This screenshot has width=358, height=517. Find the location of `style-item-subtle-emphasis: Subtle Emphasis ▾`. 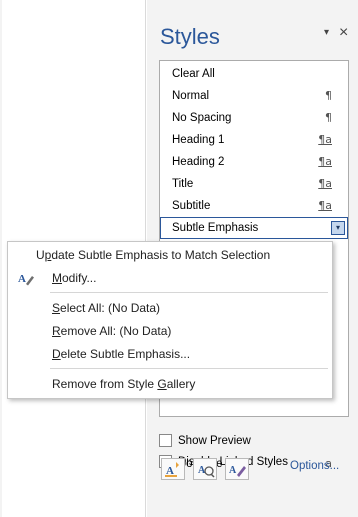

style-item-subtle-emphasis: Subtle Emphasis ▾ is located at coordinates (254, 228).